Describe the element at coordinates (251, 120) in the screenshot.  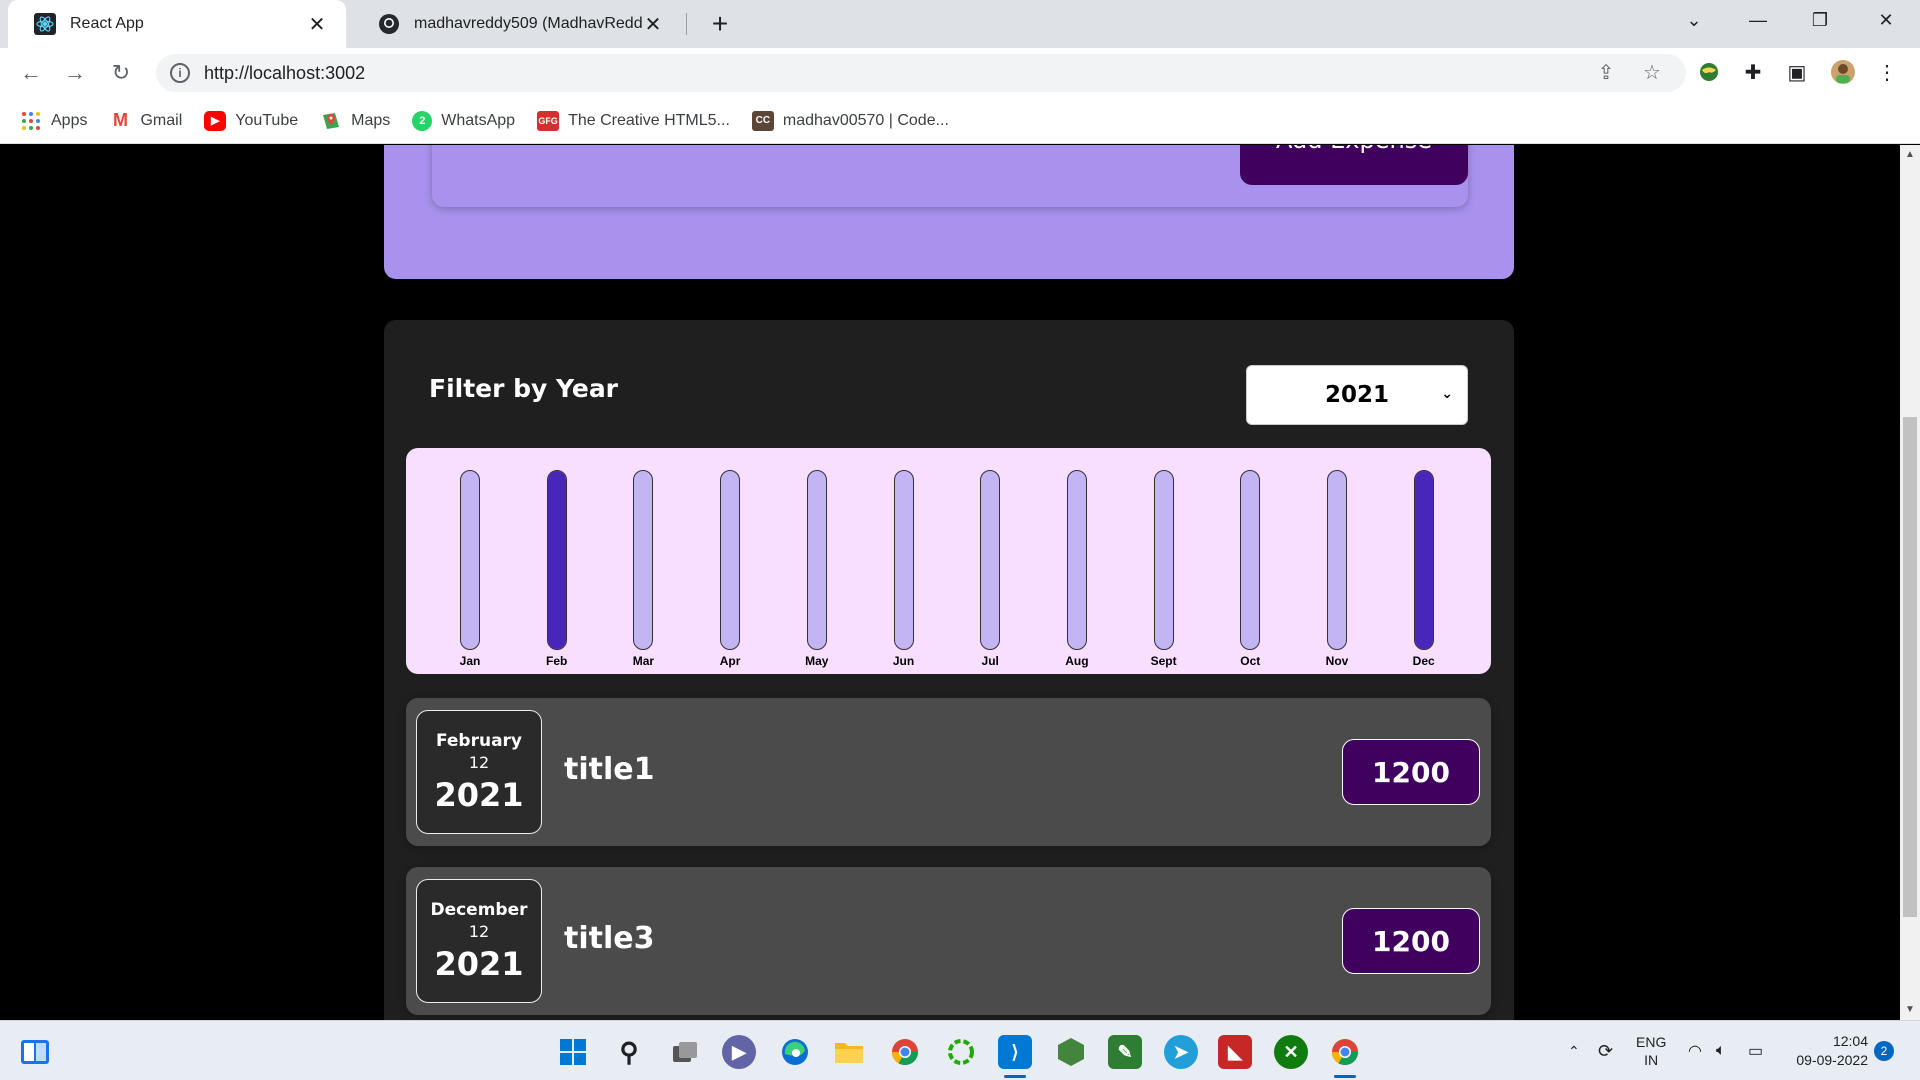
I see `bookmark-youtube: ▶ YouTube` at that location.